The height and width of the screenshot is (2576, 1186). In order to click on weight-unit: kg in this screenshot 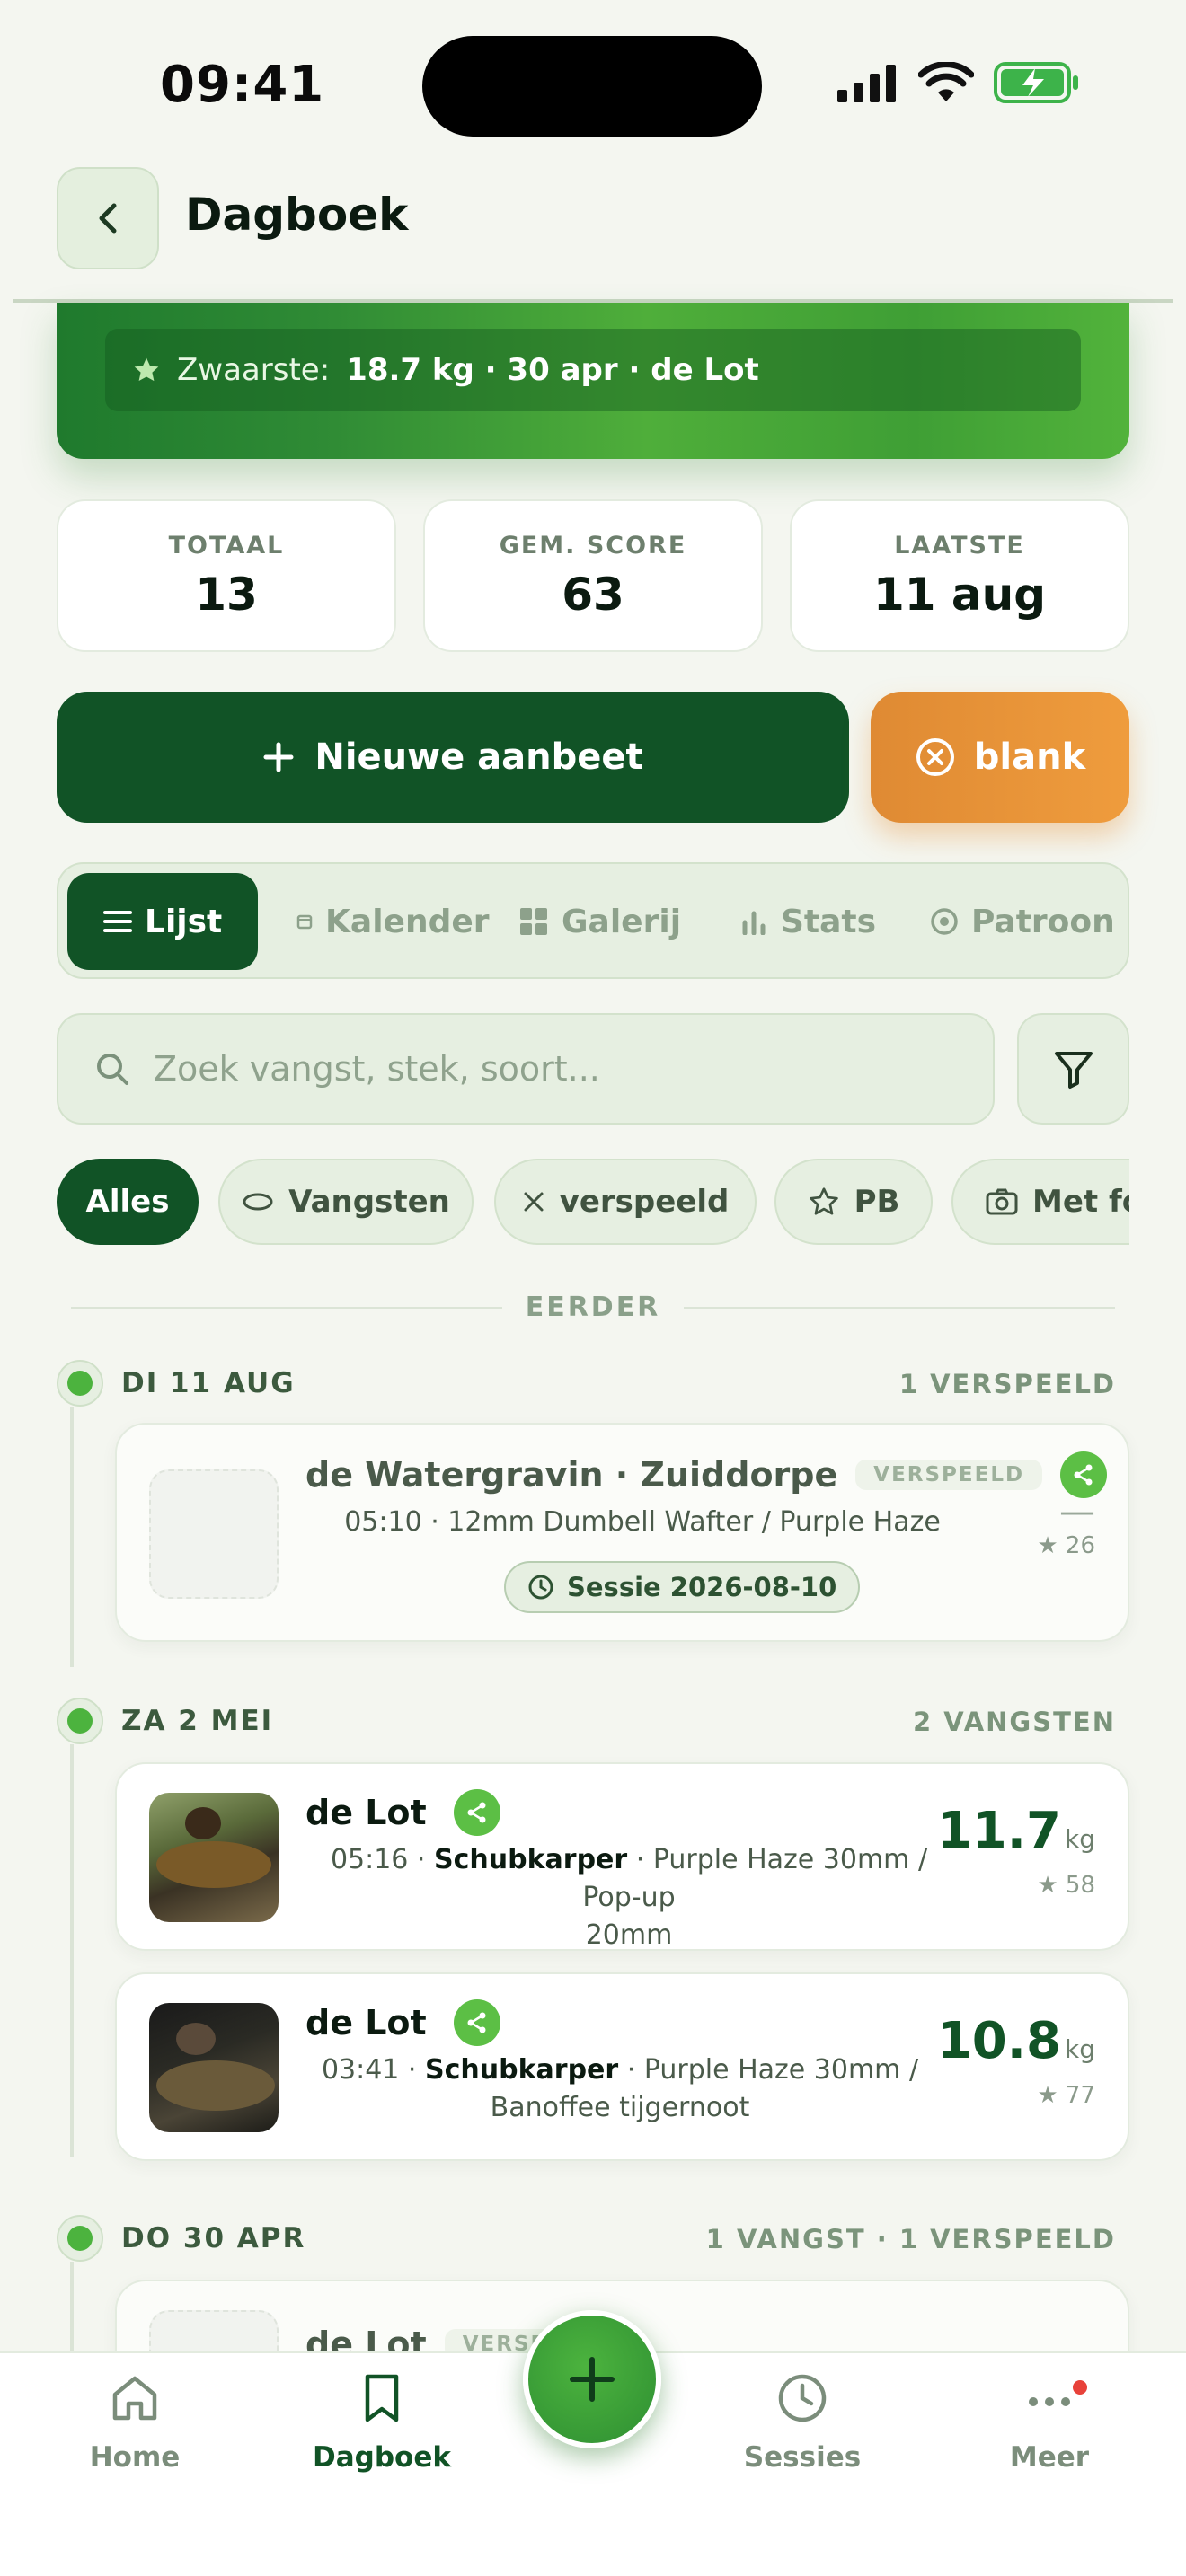, I will do `click(1080, 1839)`.